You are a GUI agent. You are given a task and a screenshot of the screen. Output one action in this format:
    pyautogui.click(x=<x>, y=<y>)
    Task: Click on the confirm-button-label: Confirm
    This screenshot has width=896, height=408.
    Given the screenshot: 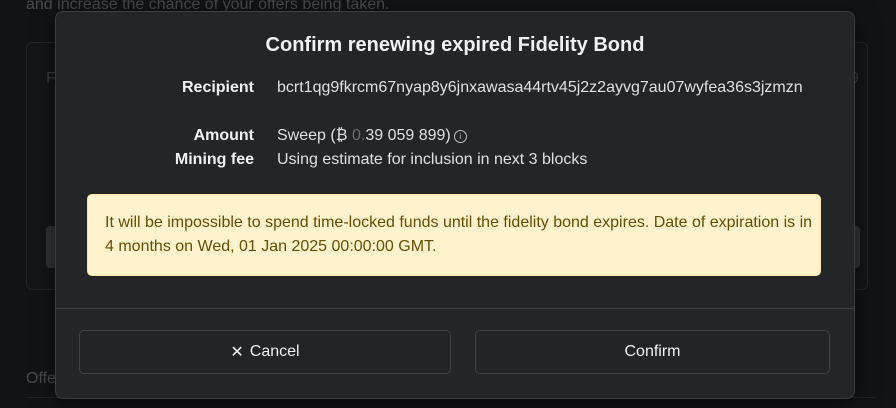 What is the action you would take?
    pyautogui.click(x=652, y=351)
    